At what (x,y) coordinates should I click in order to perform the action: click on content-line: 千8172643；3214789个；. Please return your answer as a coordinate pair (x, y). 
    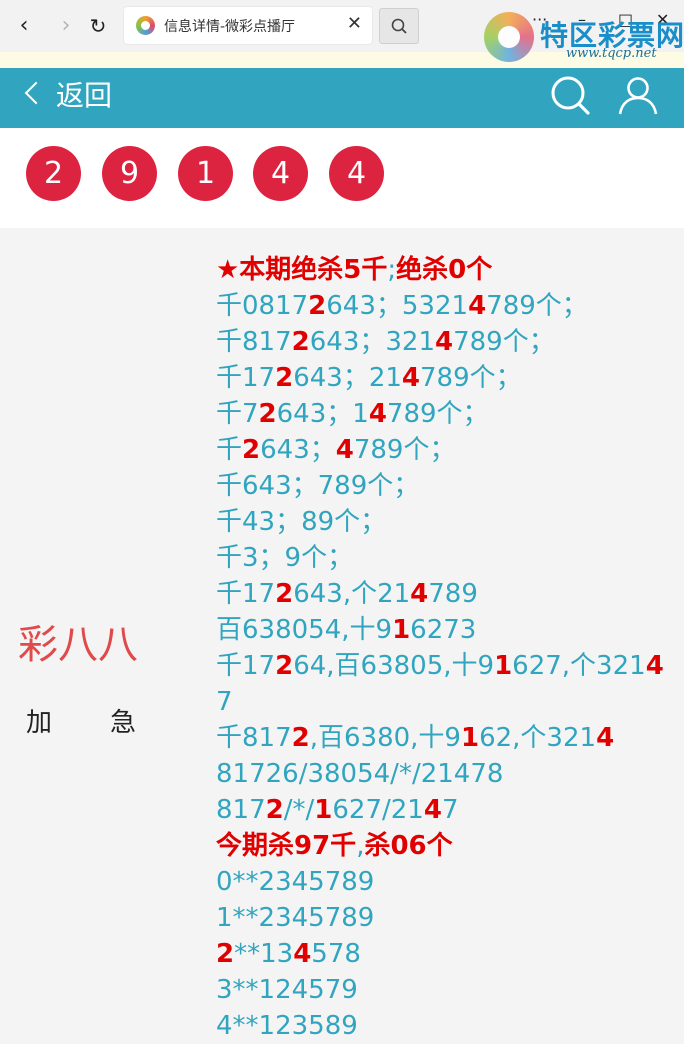
    Looking at the image, I should click on (385, 342).